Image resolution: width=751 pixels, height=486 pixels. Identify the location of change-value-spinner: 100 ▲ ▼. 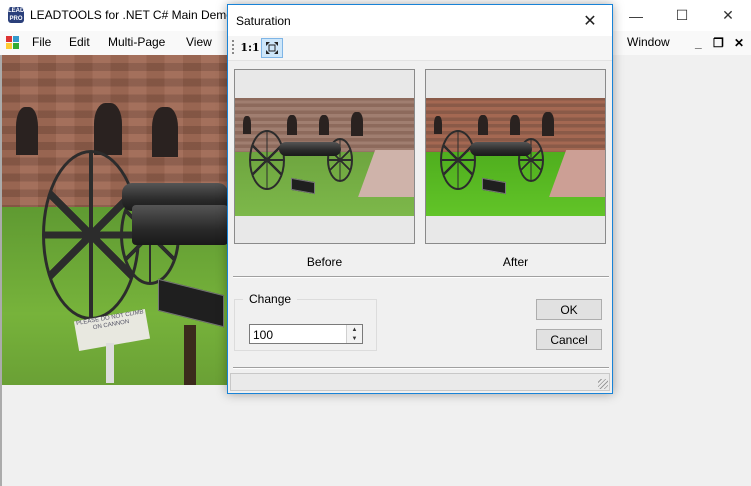
(306, 334).